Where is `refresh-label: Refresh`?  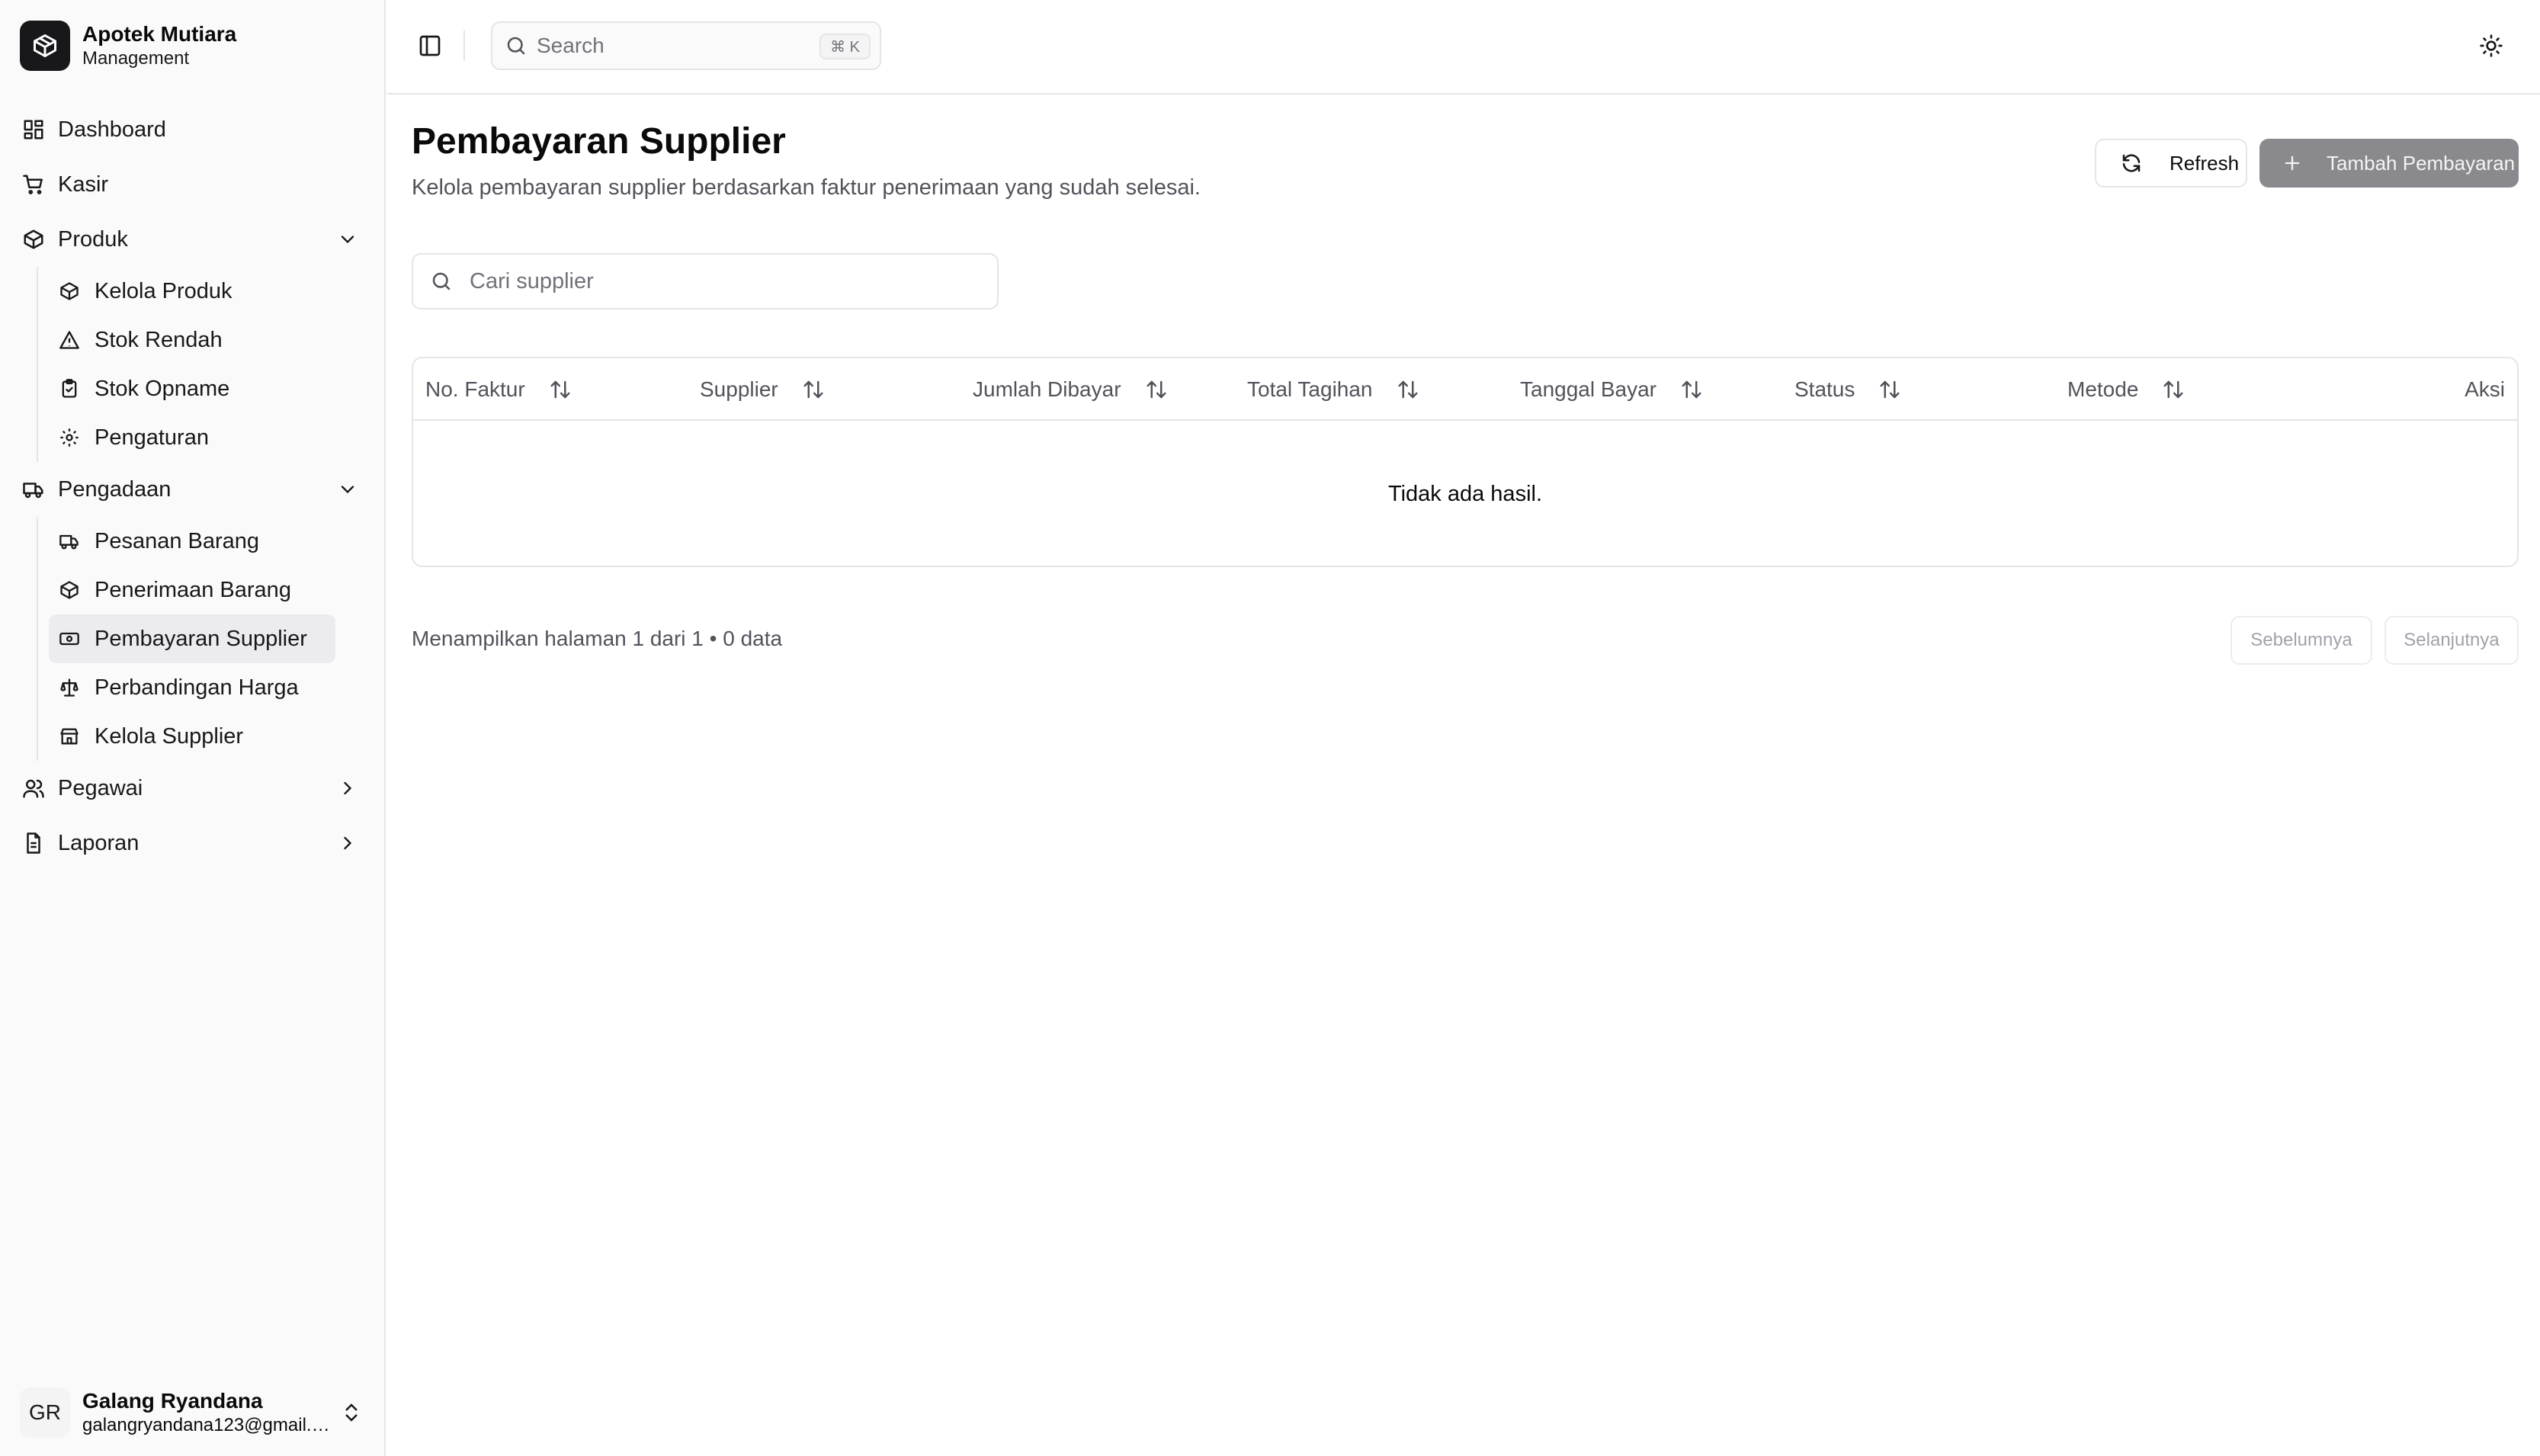
refresh-label: Refresh is located at coordinates (2205, 163).